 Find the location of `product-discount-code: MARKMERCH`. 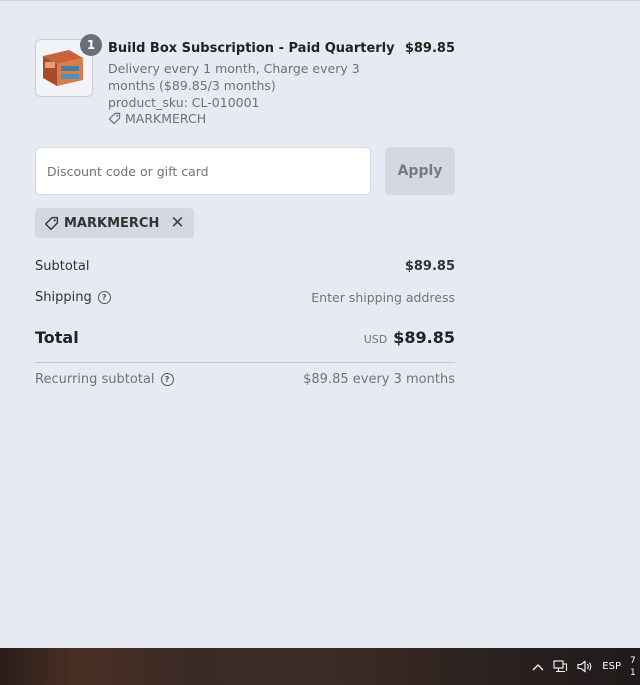

product-discount-code: MARKMERCH is located at coordinates (166, 118).